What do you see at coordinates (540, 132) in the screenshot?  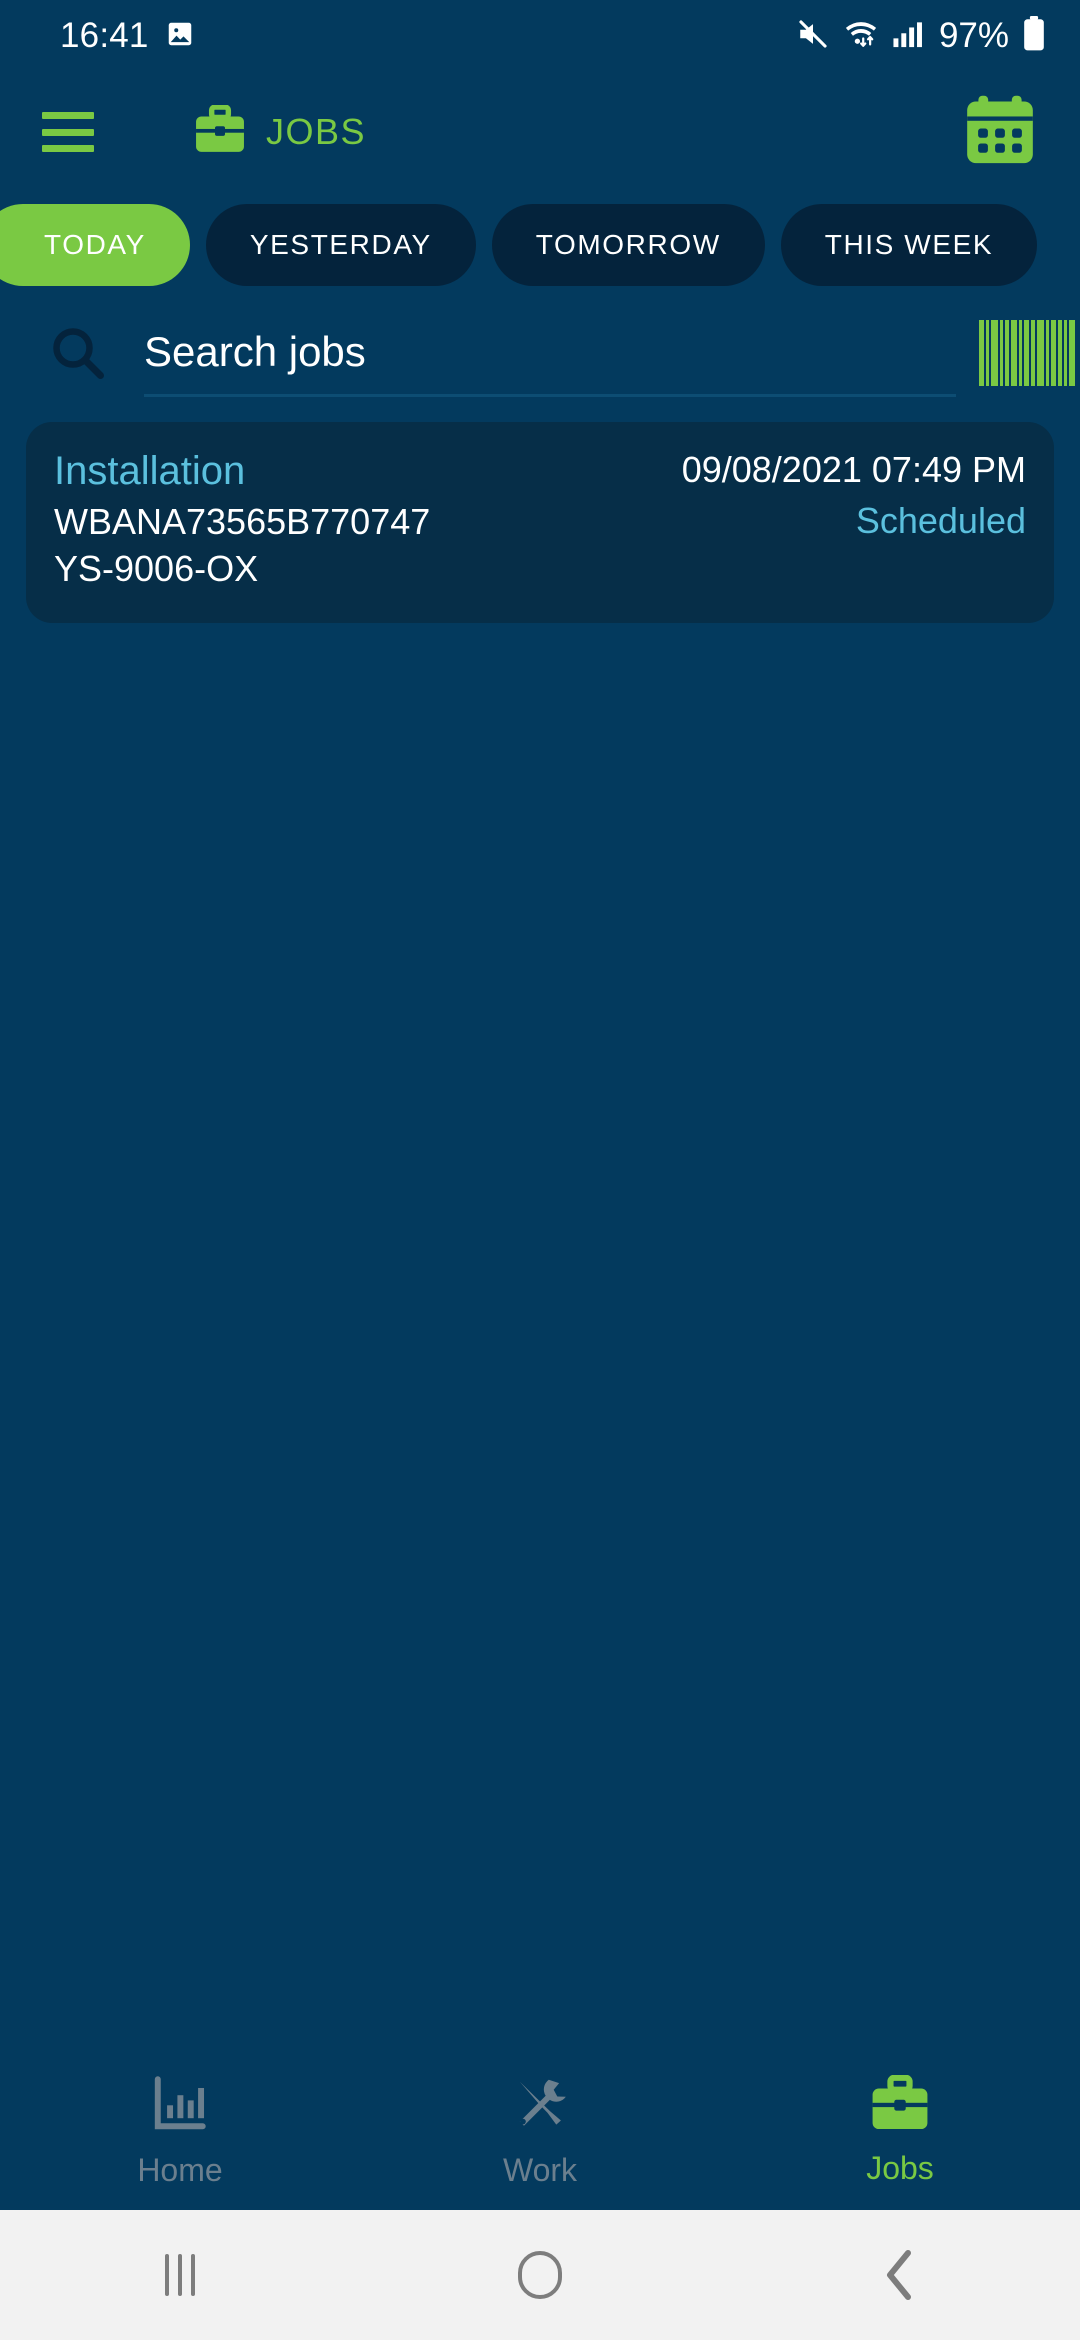 I see `app-header: JOBS` at bounding box center [540, 132].